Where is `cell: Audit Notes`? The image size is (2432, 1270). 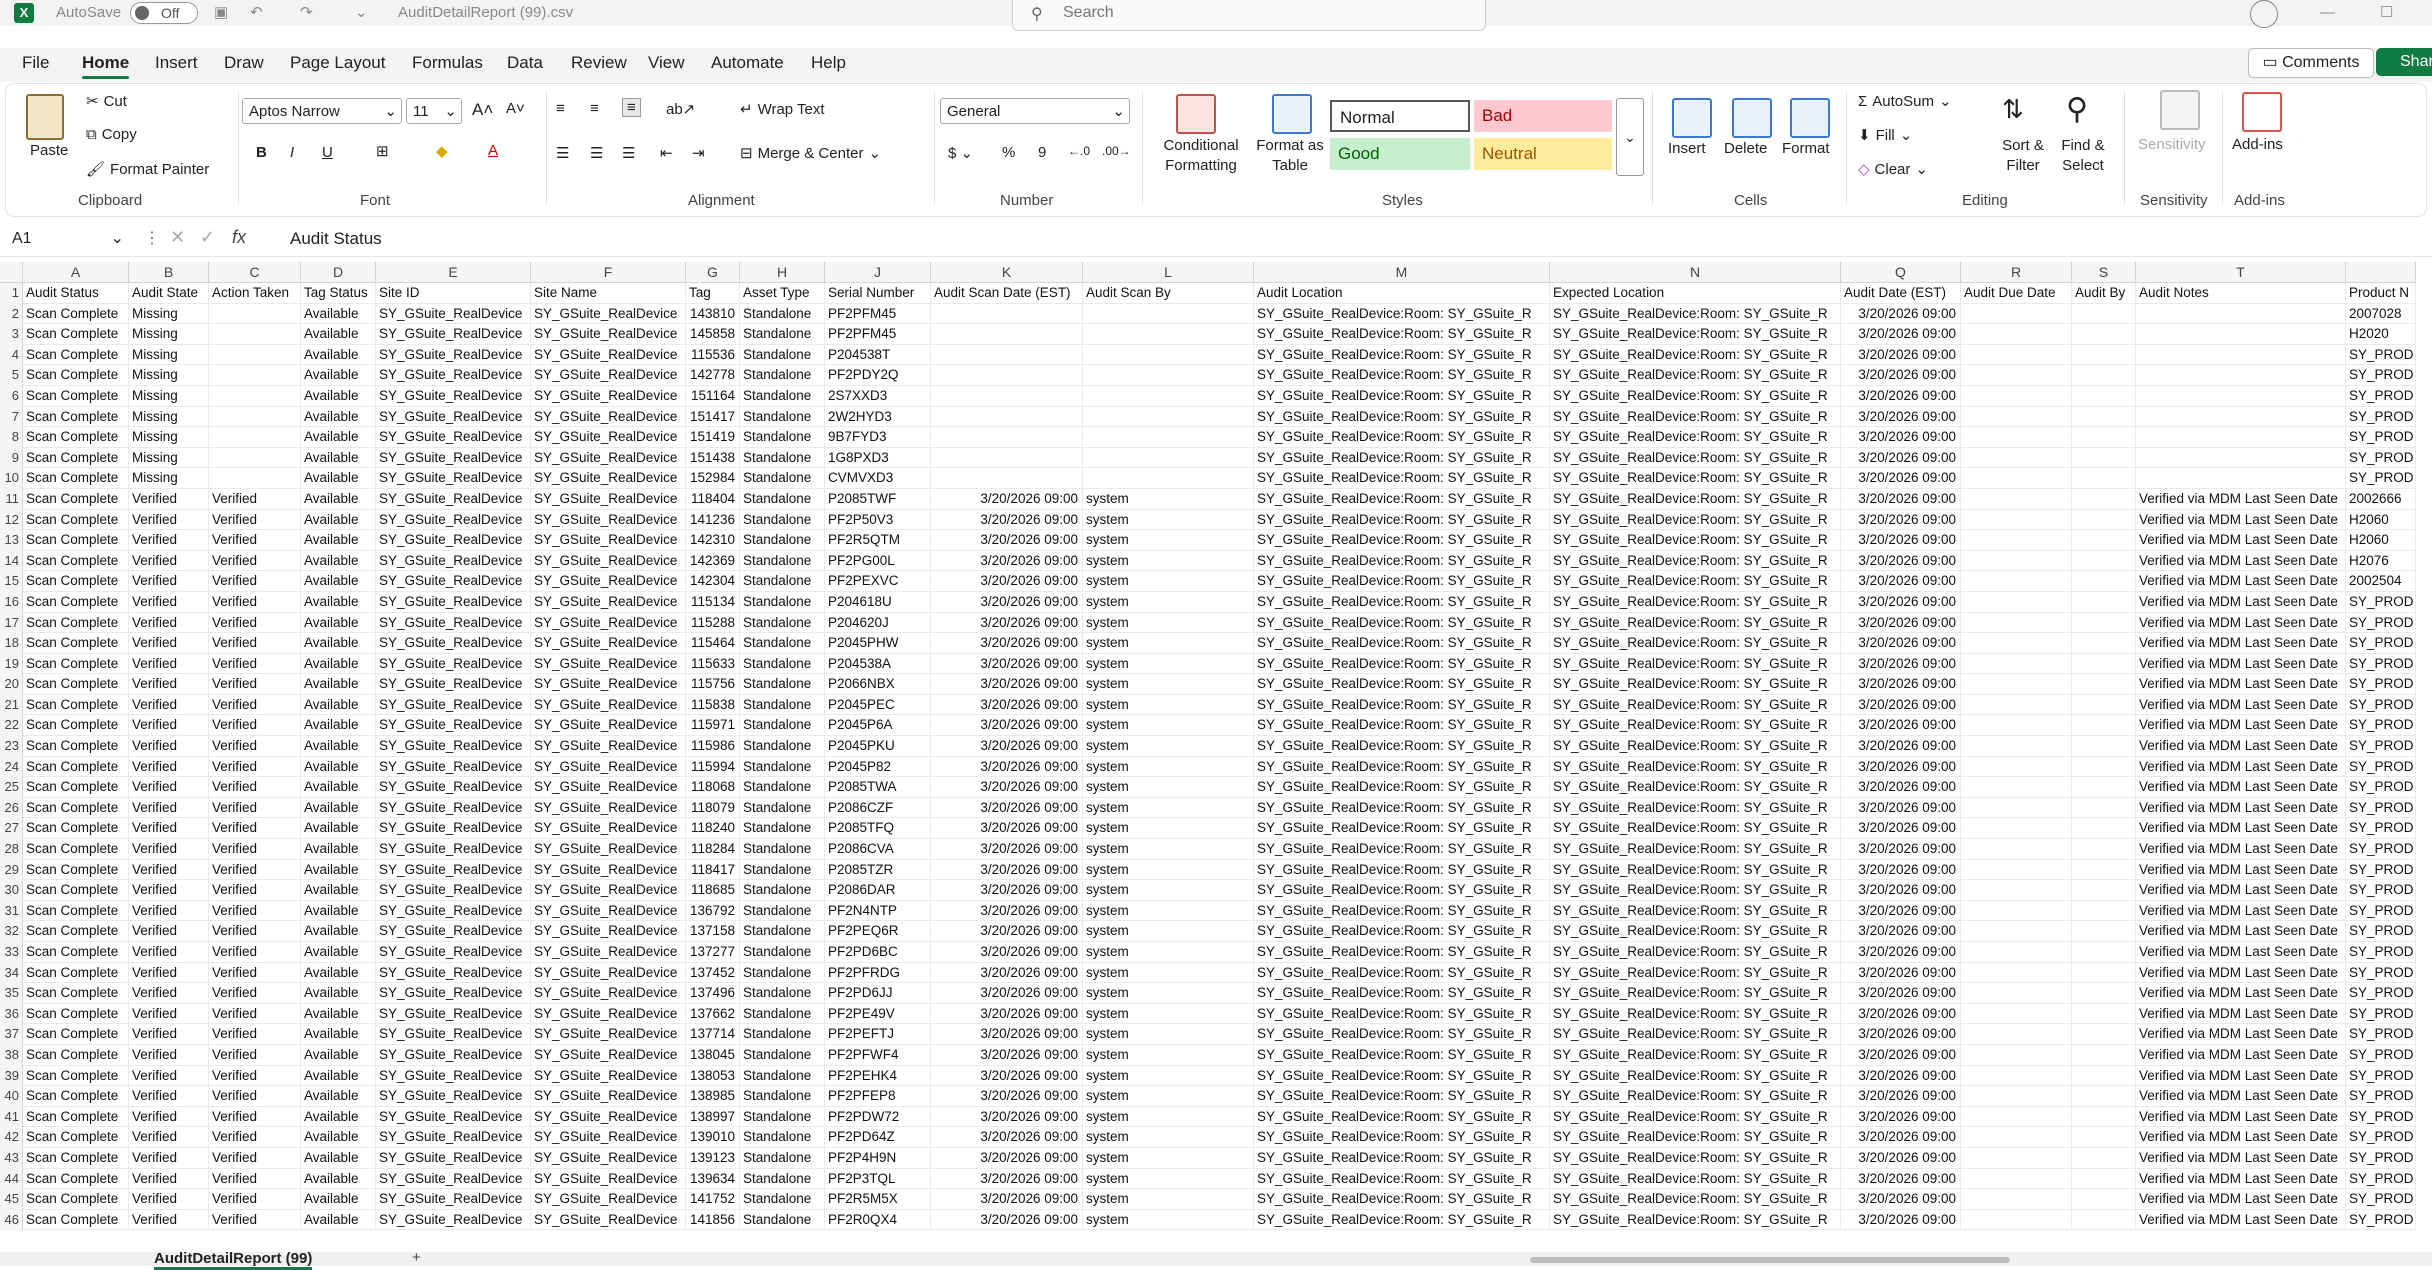
cell: Audit Notes is located at coordinates (2241, 293).